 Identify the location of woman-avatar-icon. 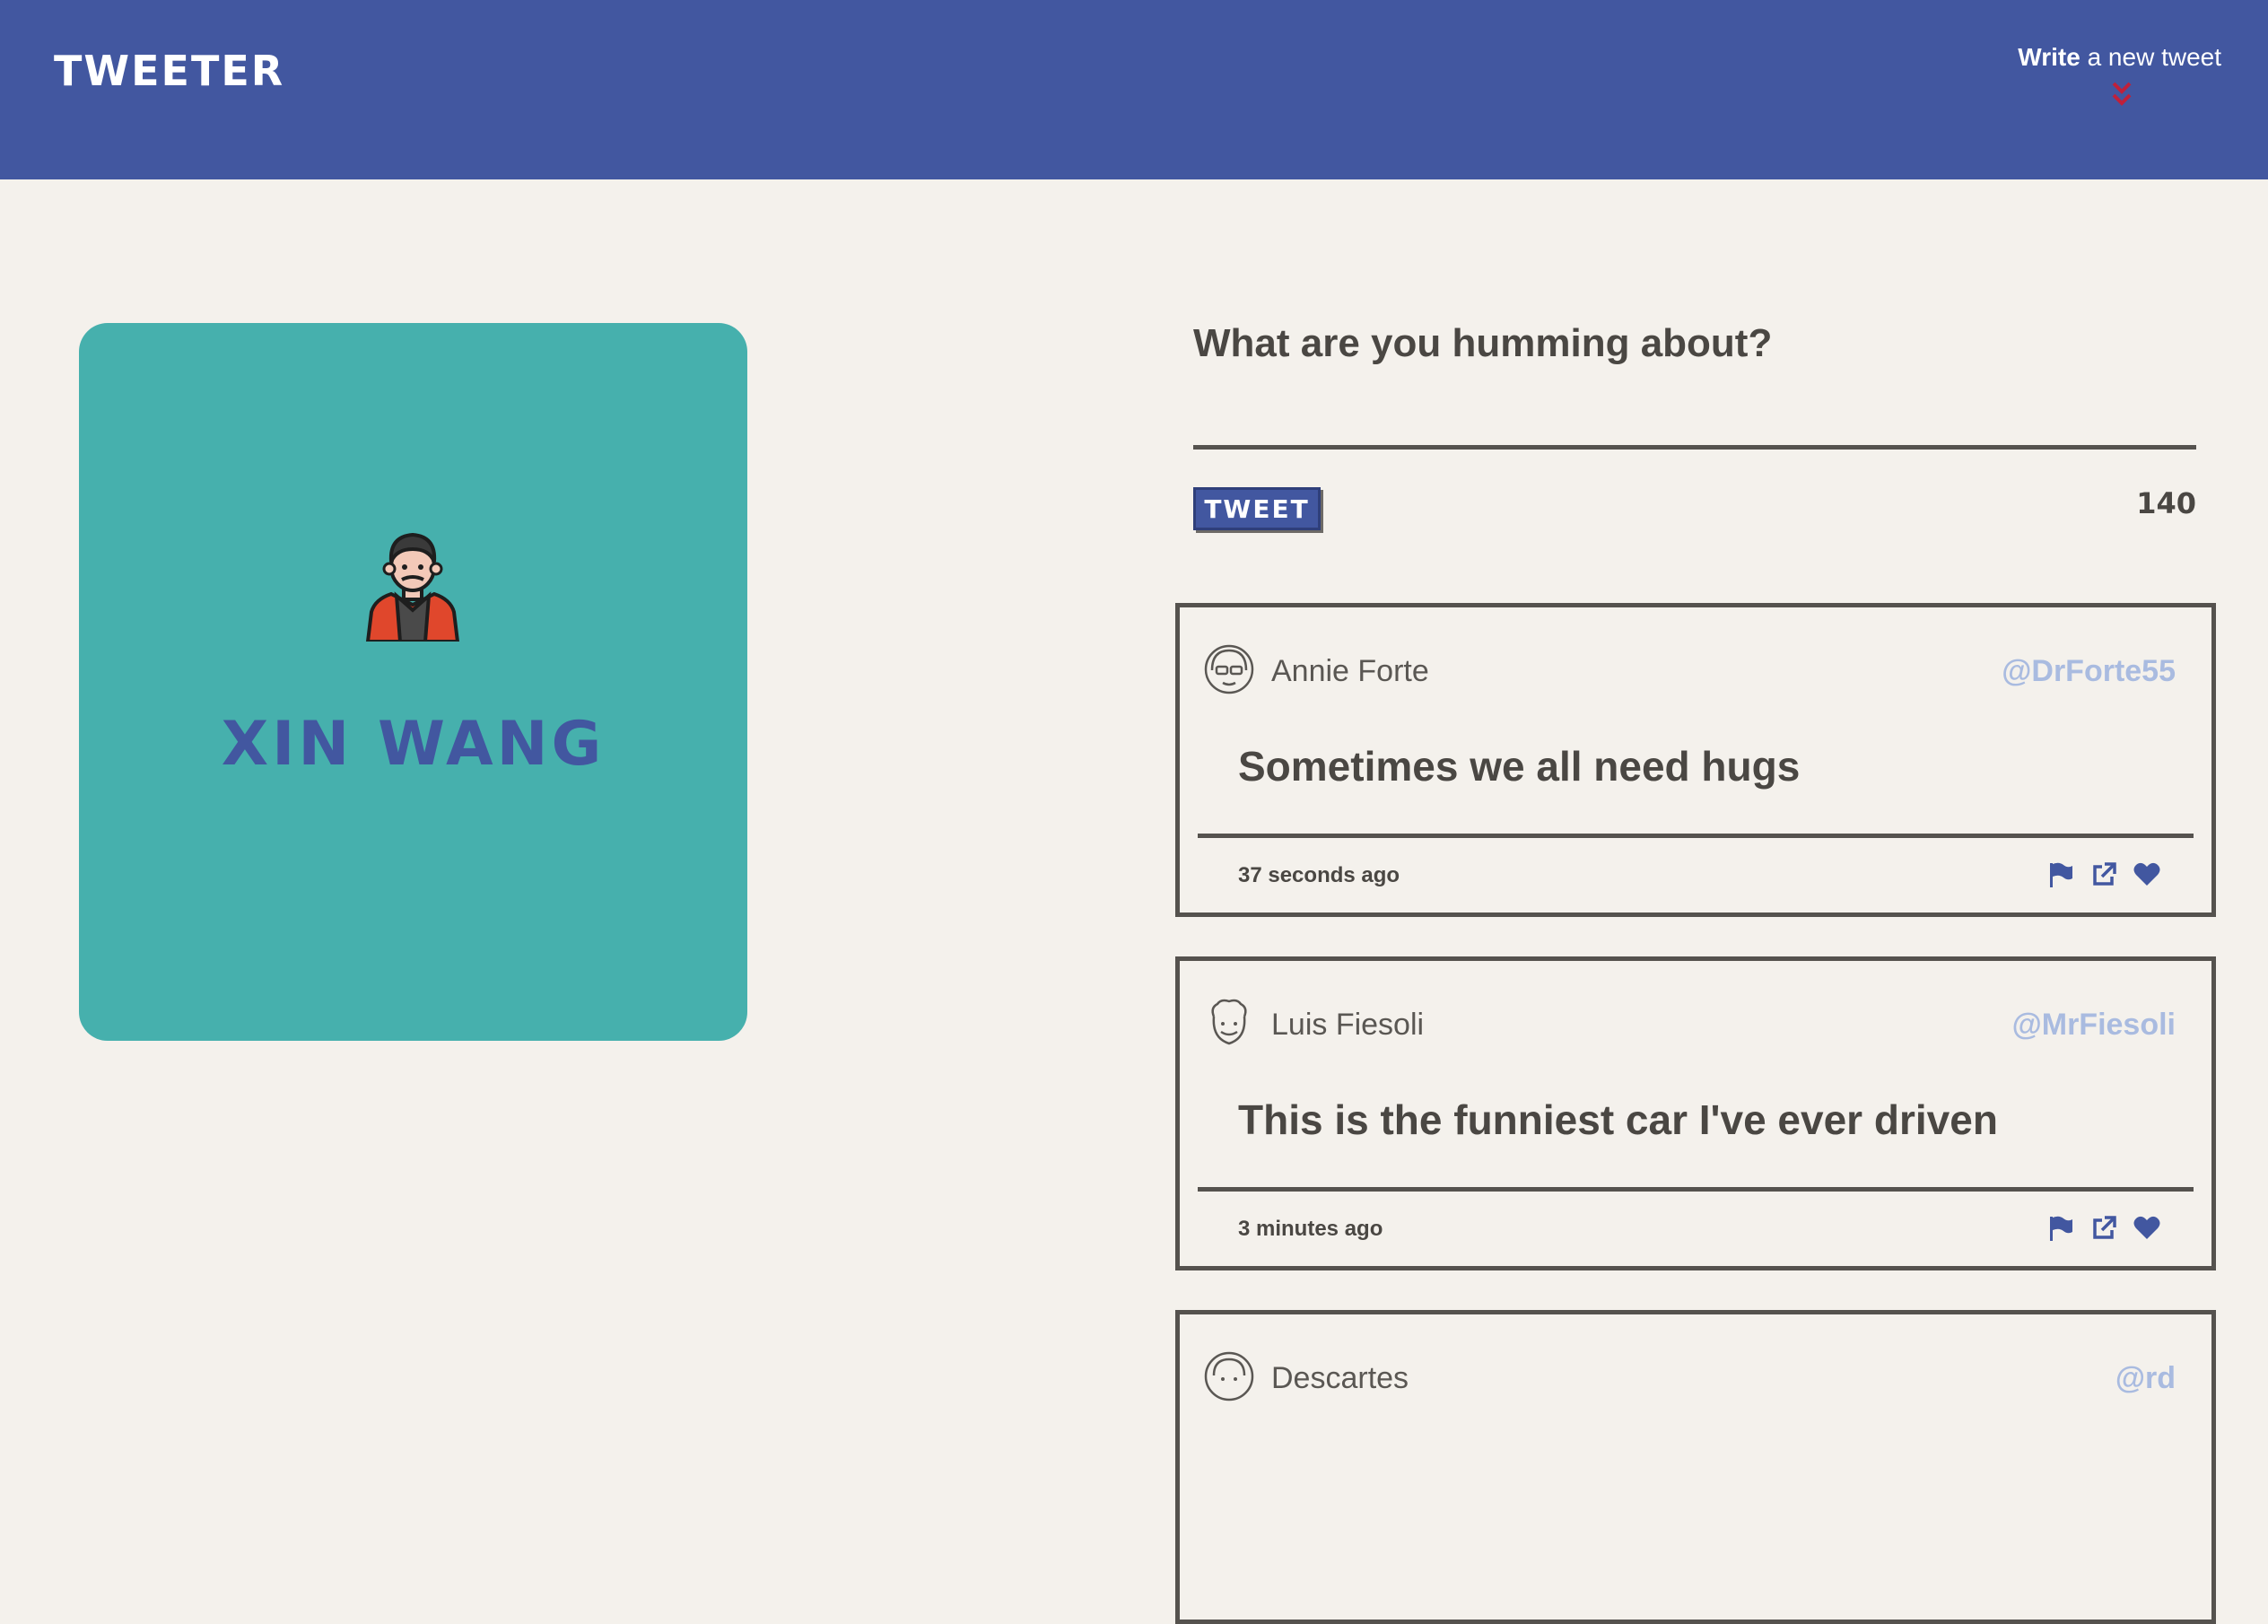
(1229, 1376).